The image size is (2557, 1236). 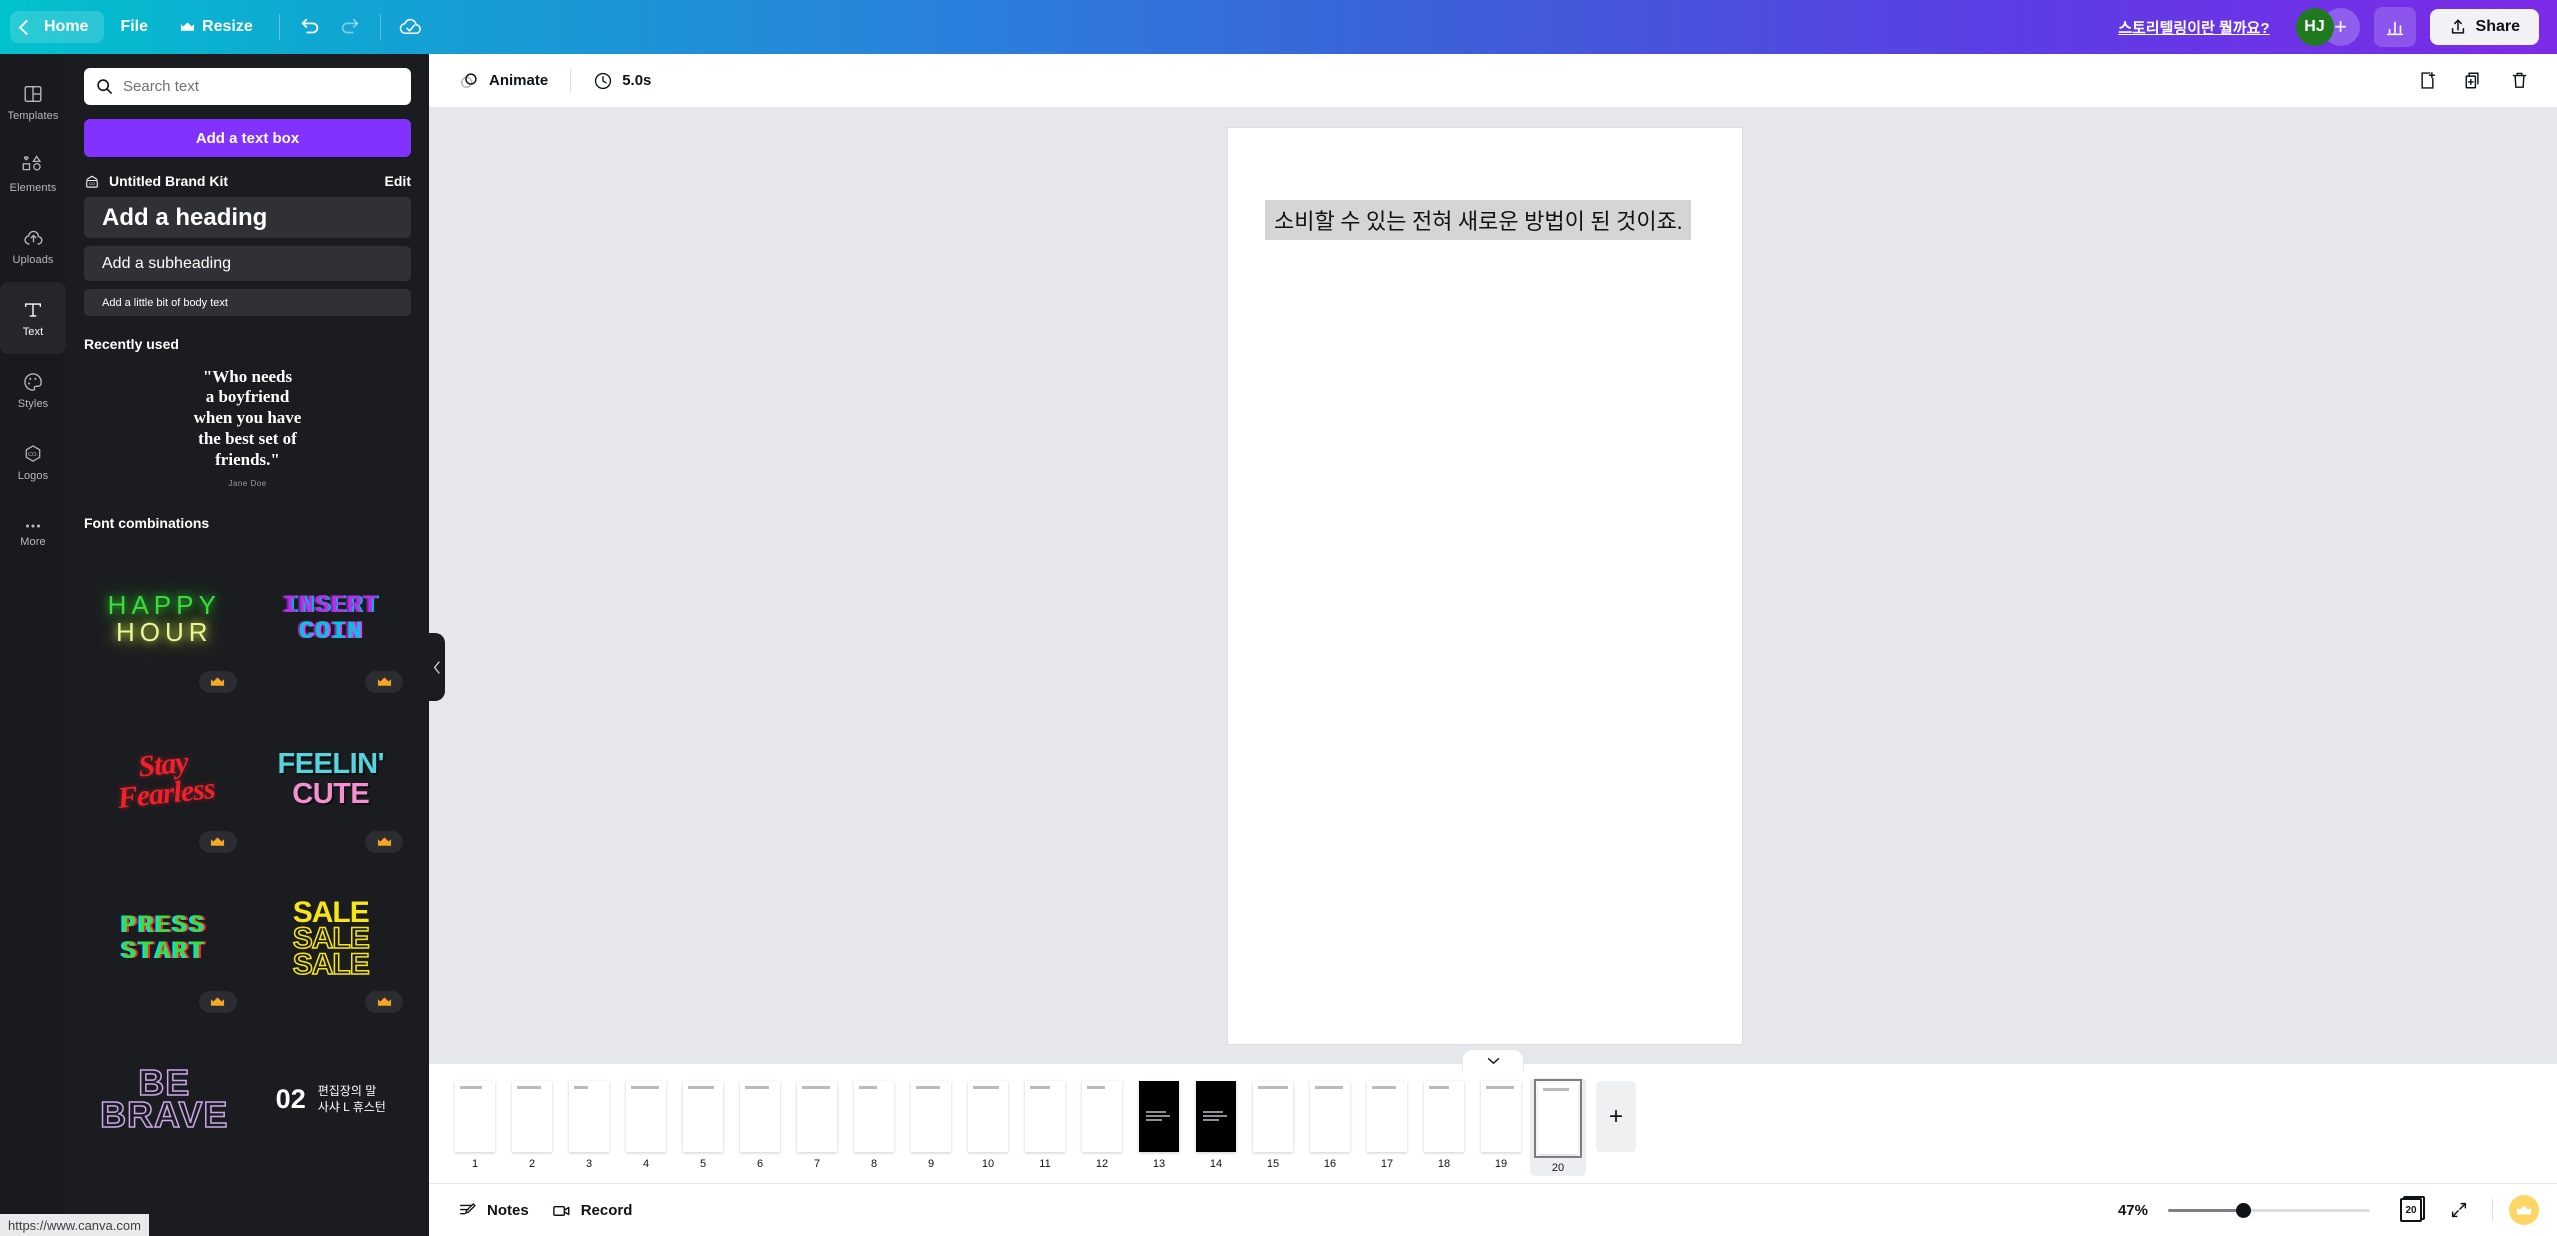 I want to click on page-thumbnail-2: 2, so click(x=532, y=1125).